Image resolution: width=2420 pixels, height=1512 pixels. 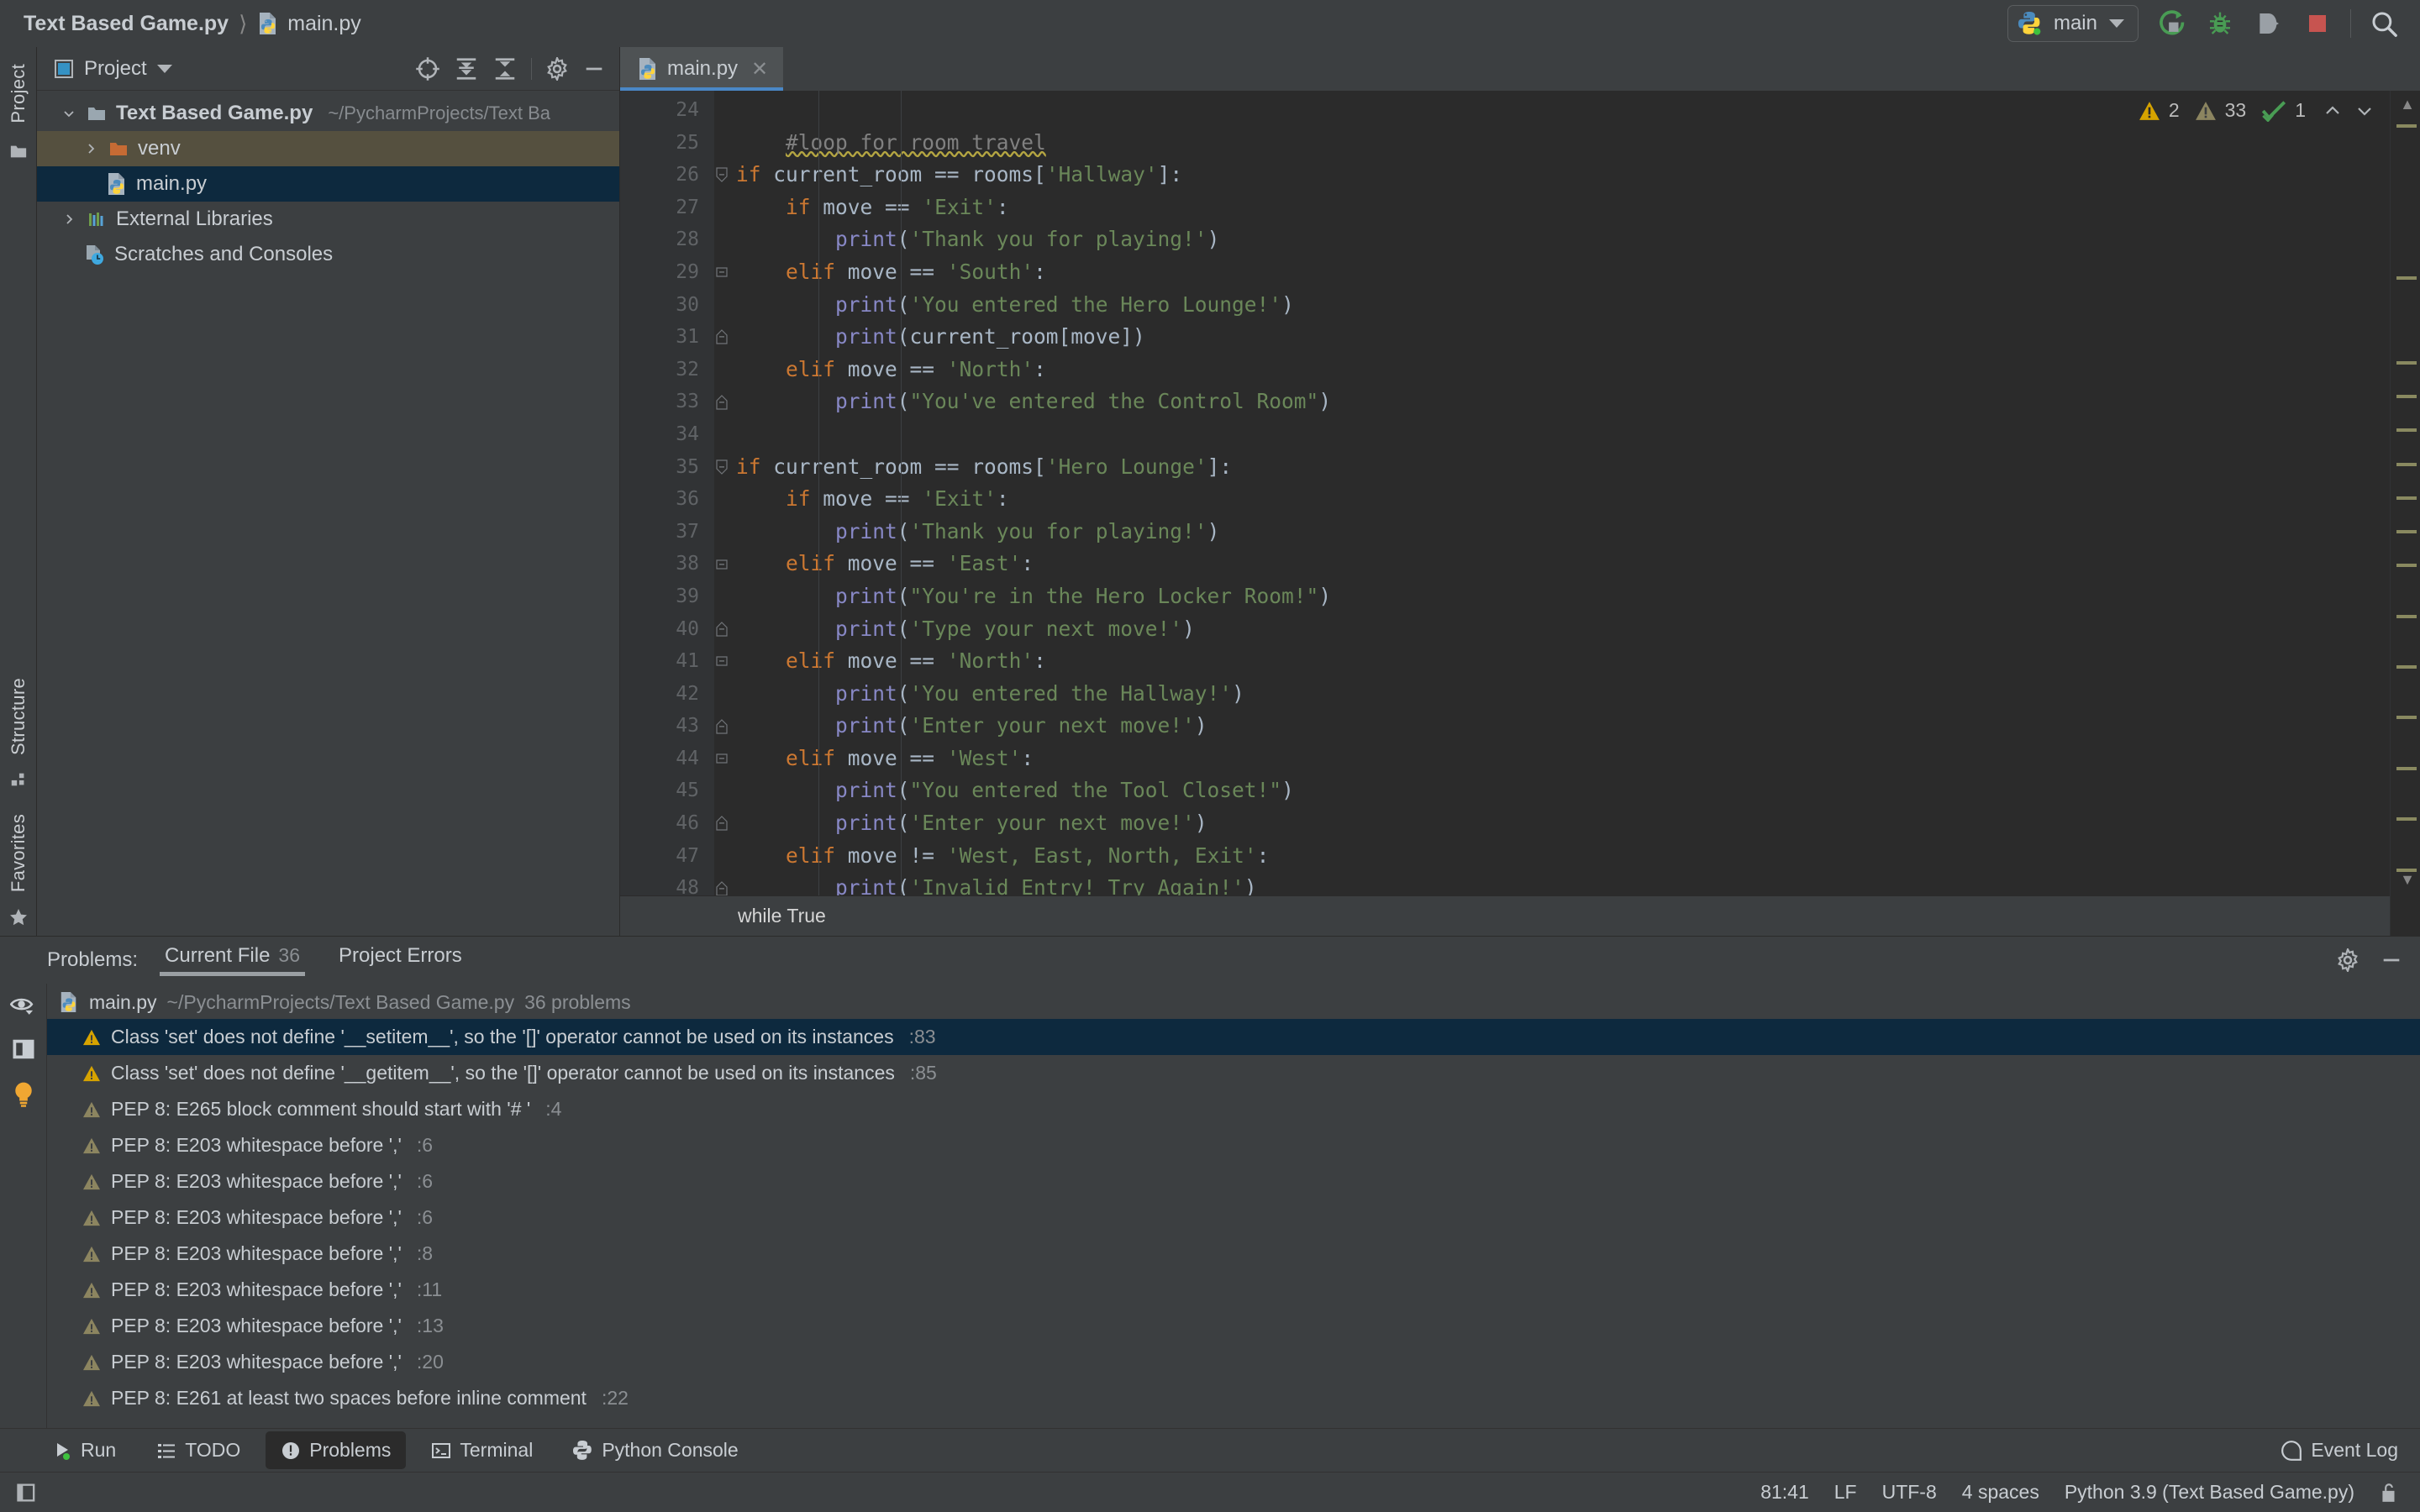 What do you see at coordinates (1846, 1492) in the screenshot?
I see `status-line-separator: LF` at bounding box center [1846, 1492].